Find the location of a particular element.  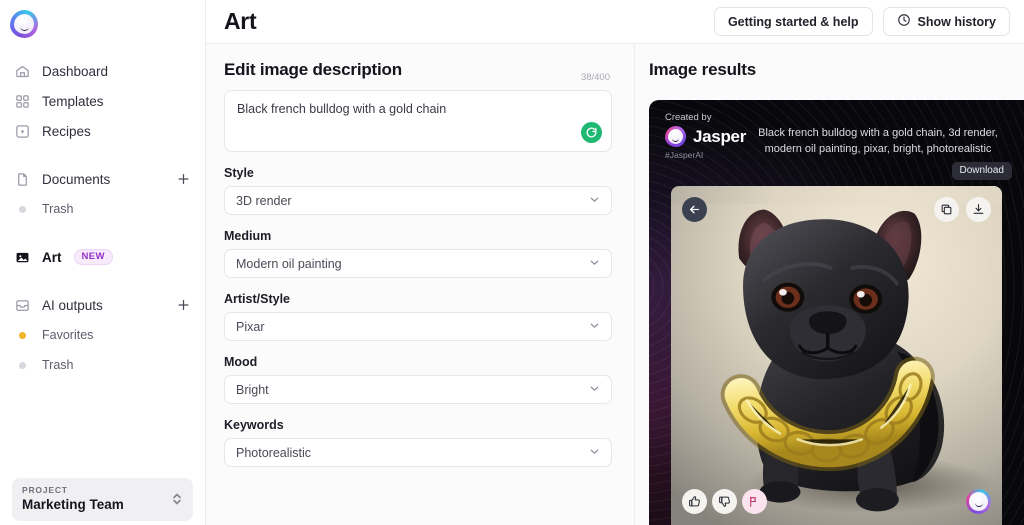

show-history-label: Show history is located at coordinates (956, 21).